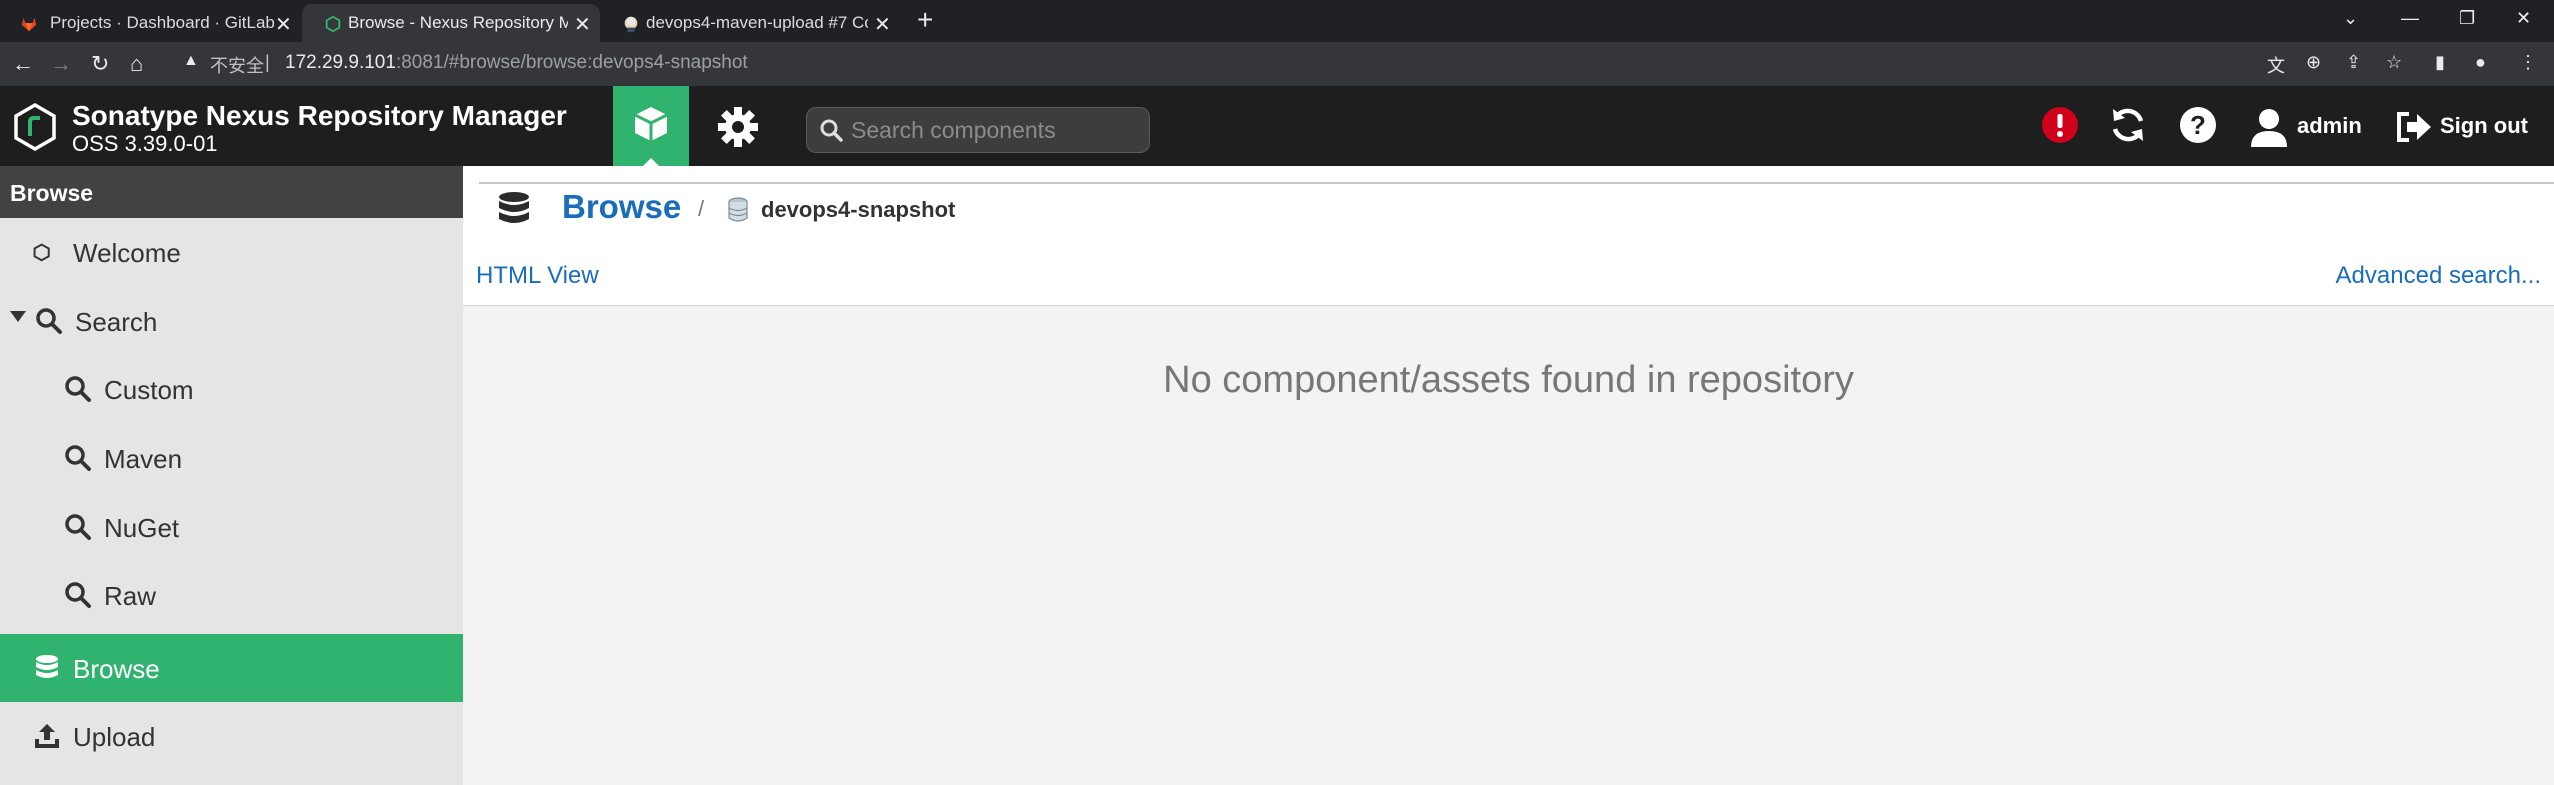 The height and width of the screenshot is (785, 2554). What do you see at coordinates (143, 459) in the screenshot?
I see `sidebar-item-label: Maven` at bounding box center [143, 459].